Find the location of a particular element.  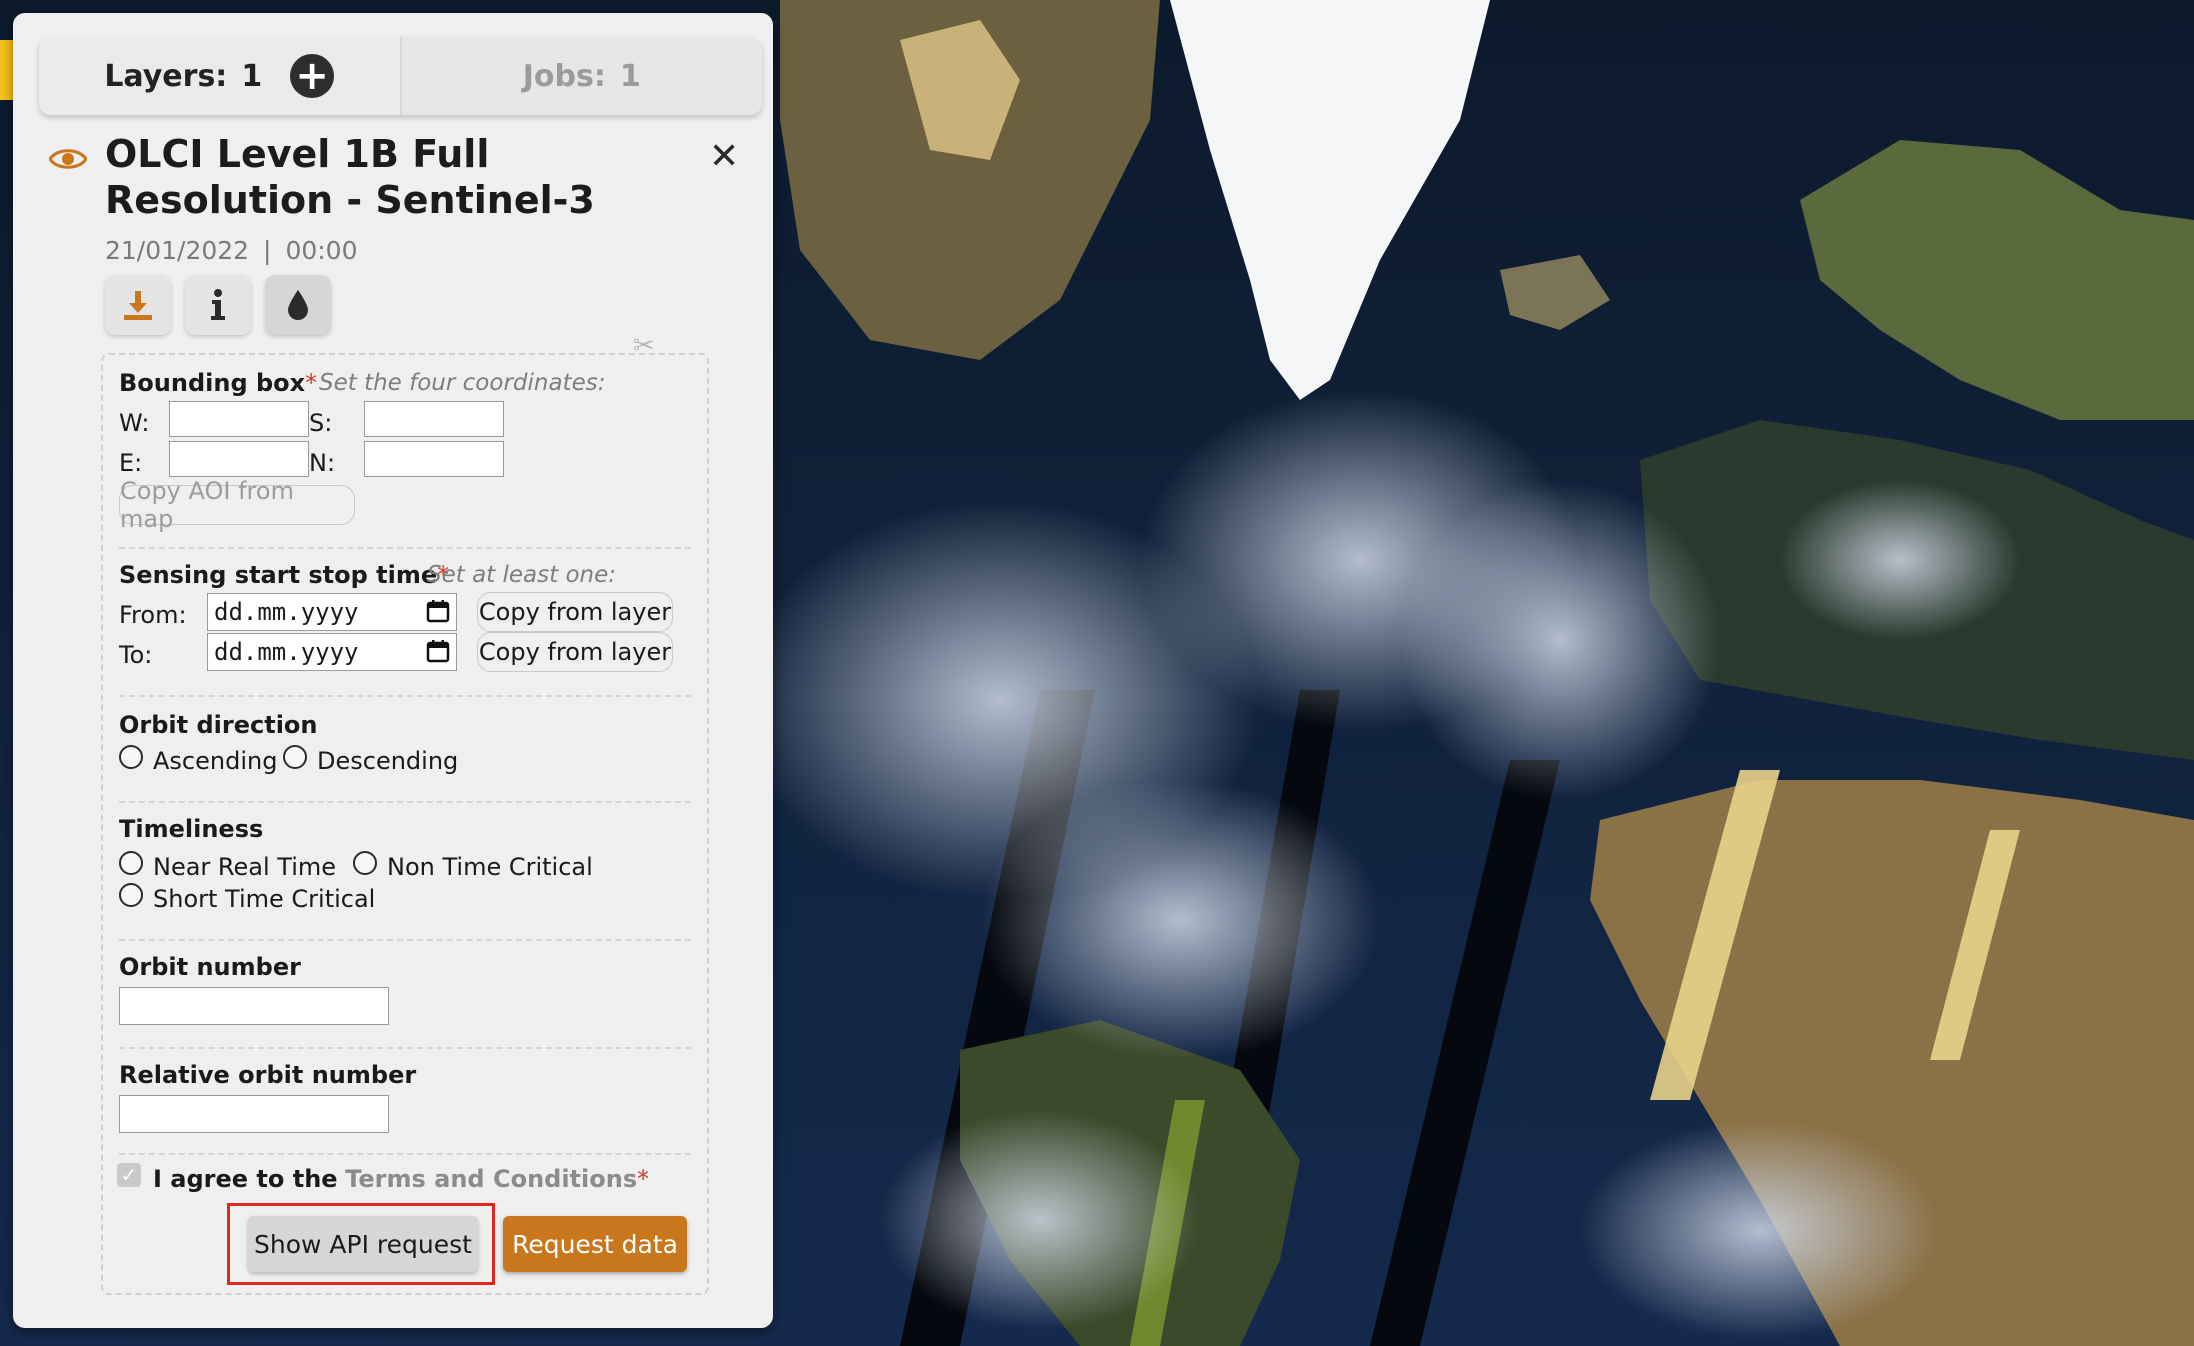

from-label: From: is located at coordinates (153, 615).